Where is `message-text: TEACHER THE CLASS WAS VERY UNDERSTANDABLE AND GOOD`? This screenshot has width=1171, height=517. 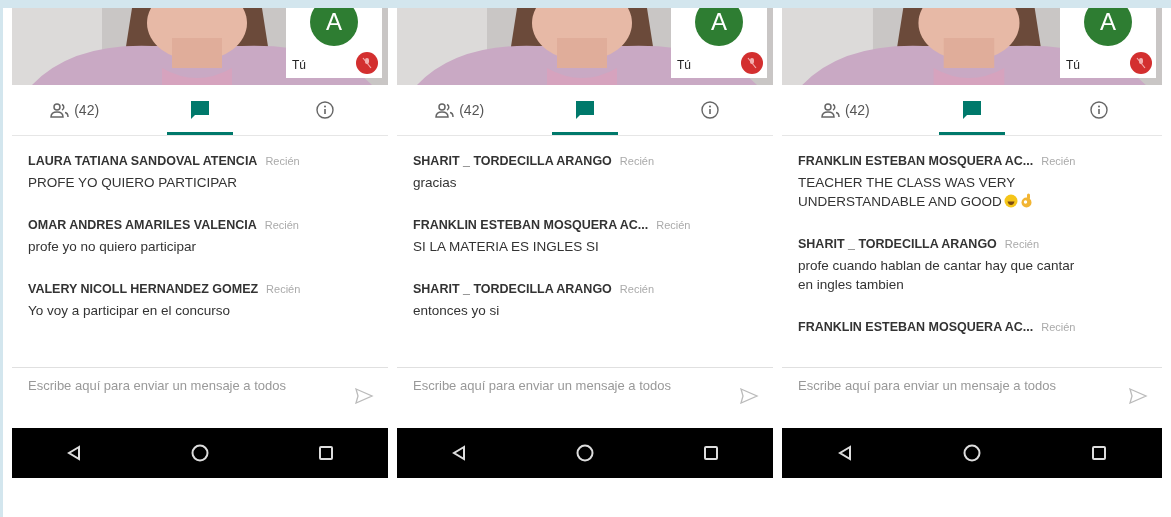
message-text: TEACHER THE CLASS WAS VERY UNDERSTANDABLE AND GOOD is located at coordinates (907, 192).